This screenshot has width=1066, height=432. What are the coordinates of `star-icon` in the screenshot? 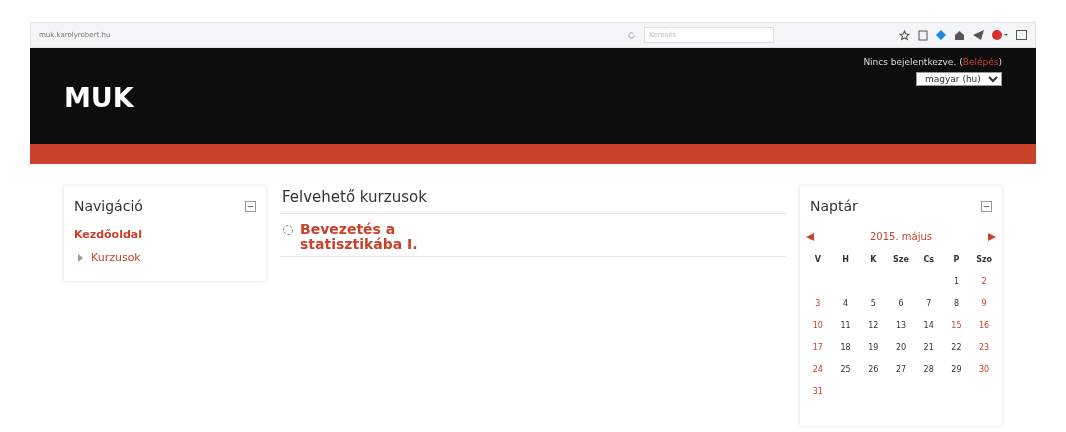 It's located at (904, 35).